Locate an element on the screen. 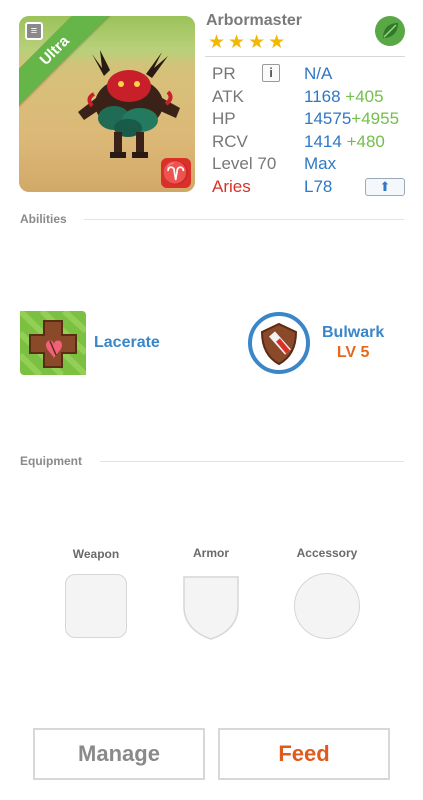 This screenshot has width=423, height=800. armor-label: Armor is located at coordinates (210, 553).